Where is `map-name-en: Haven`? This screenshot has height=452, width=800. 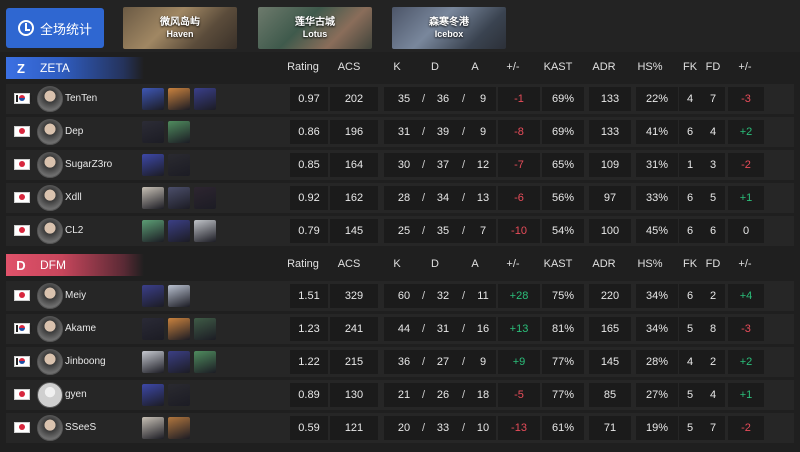
map-name-en: Haven is located at coordinates (180, 33).